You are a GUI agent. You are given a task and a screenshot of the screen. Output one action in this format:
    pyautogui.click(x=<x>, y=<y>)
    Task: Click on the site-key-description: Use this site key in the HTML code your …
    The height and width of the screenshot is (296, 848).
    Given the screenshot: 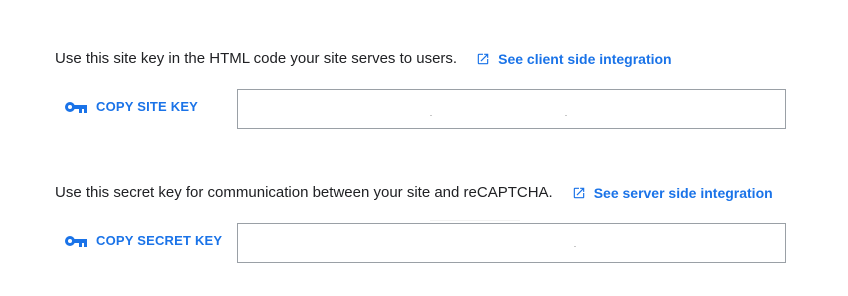 What is the action you would take?
    pyautogui.click(x=256, y=58)
    